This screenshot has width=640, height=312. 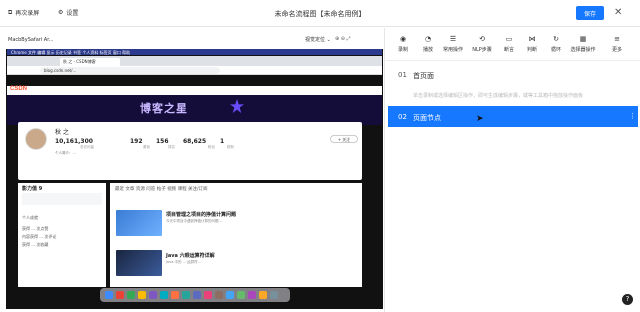 What do you see at coordinates (19, 89) in the screenshot?
I see `site-logo: CSDN` at bounding box center [19, 89].